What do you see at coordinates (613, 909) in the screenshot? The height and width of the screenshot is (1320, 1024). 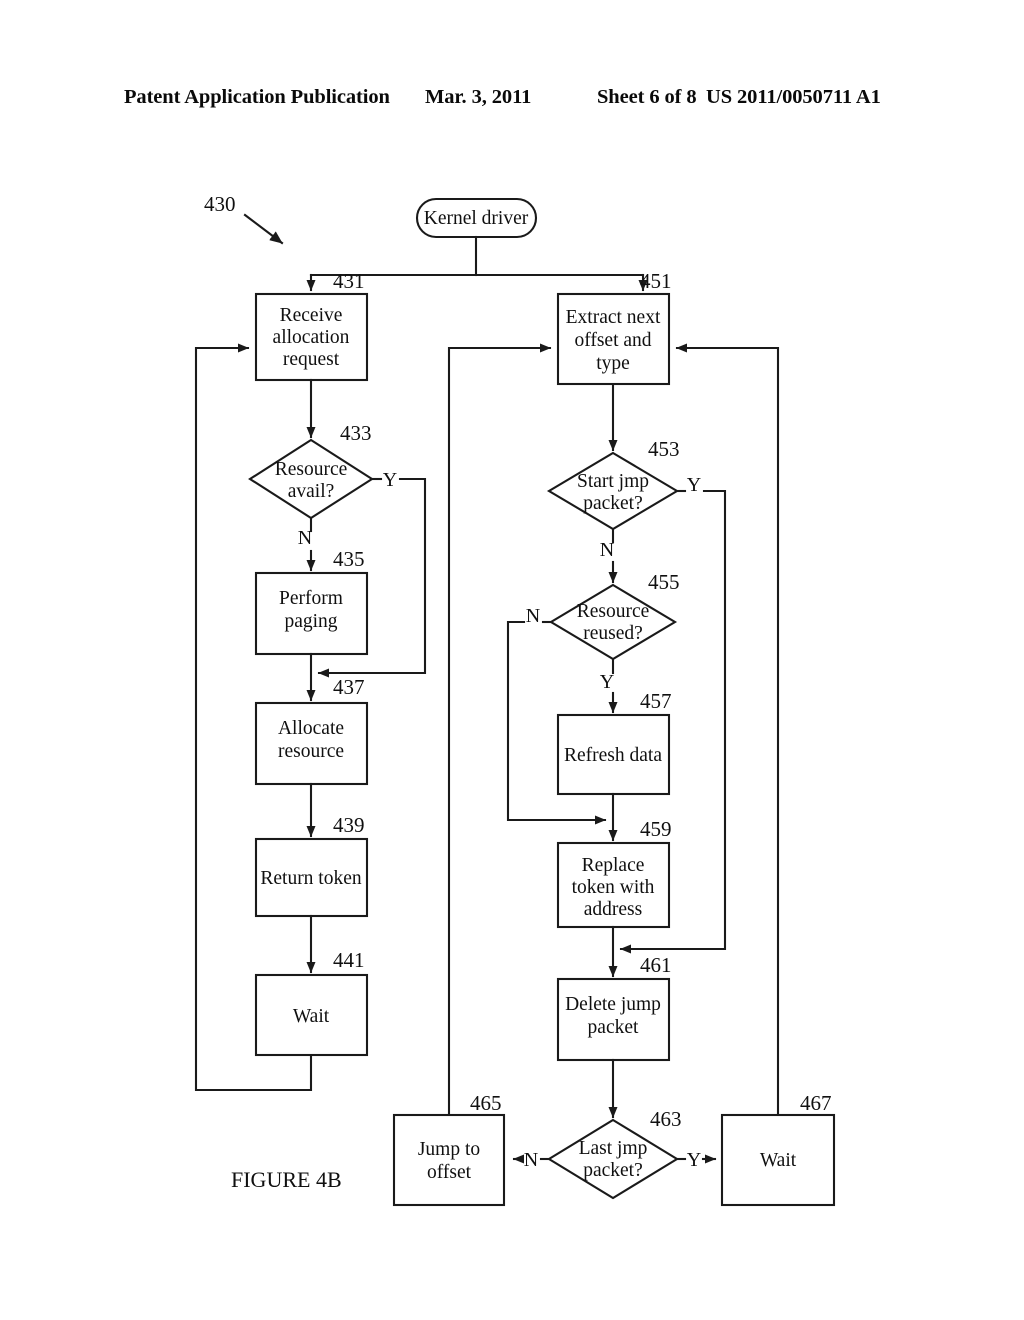 I see `node-459-label-line3: address` at bounding box center [613, 909].